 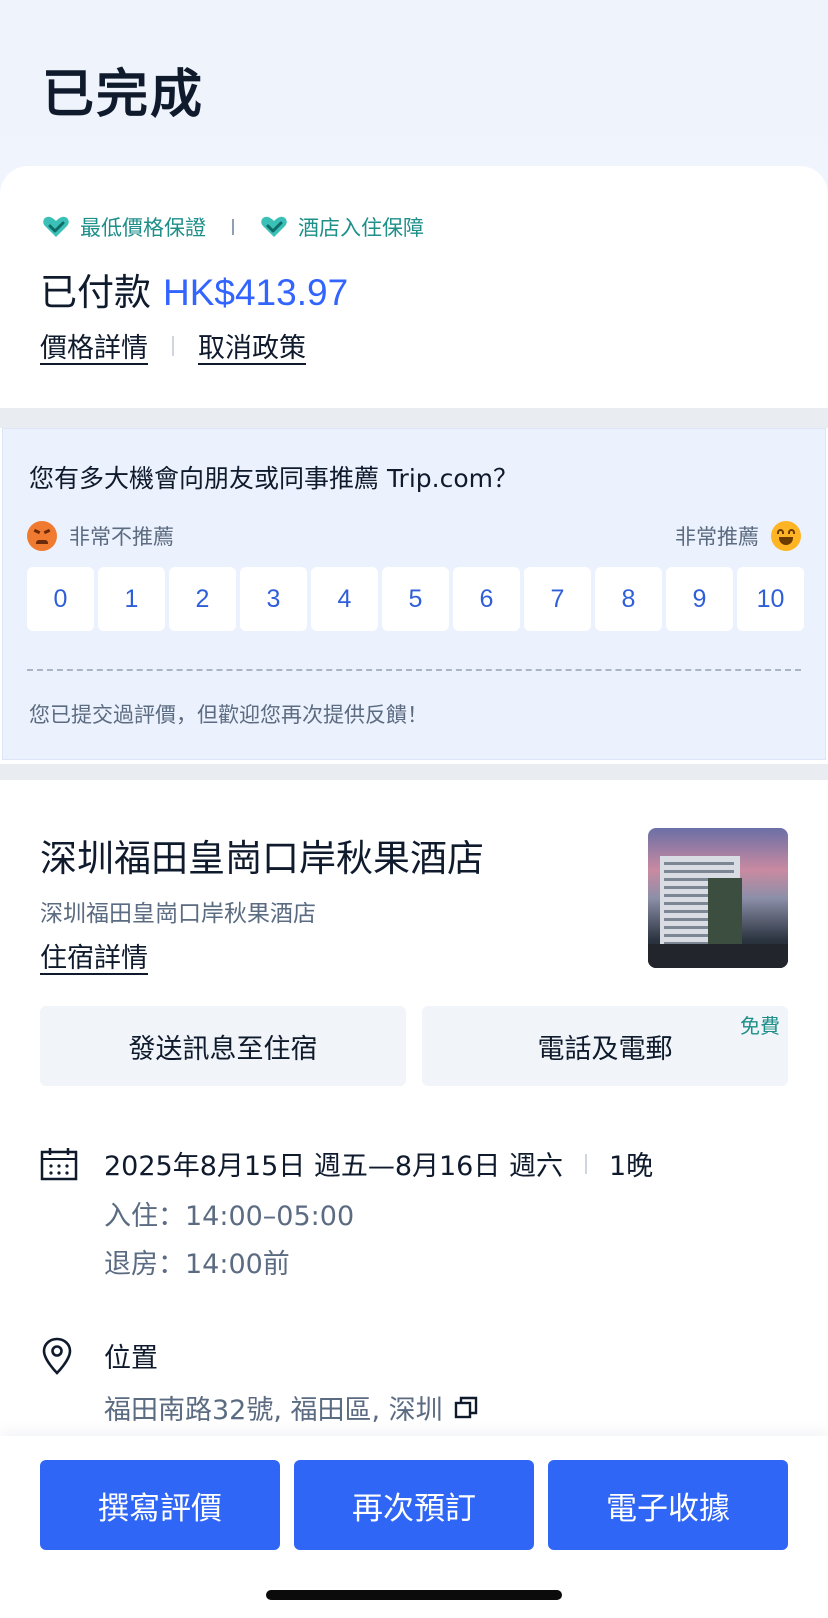 What do you see at coordinates (223, 1049) in the screenshot?
I see `message-property-label: 發送訊息至住宿` at bounding box center [223, 1049].